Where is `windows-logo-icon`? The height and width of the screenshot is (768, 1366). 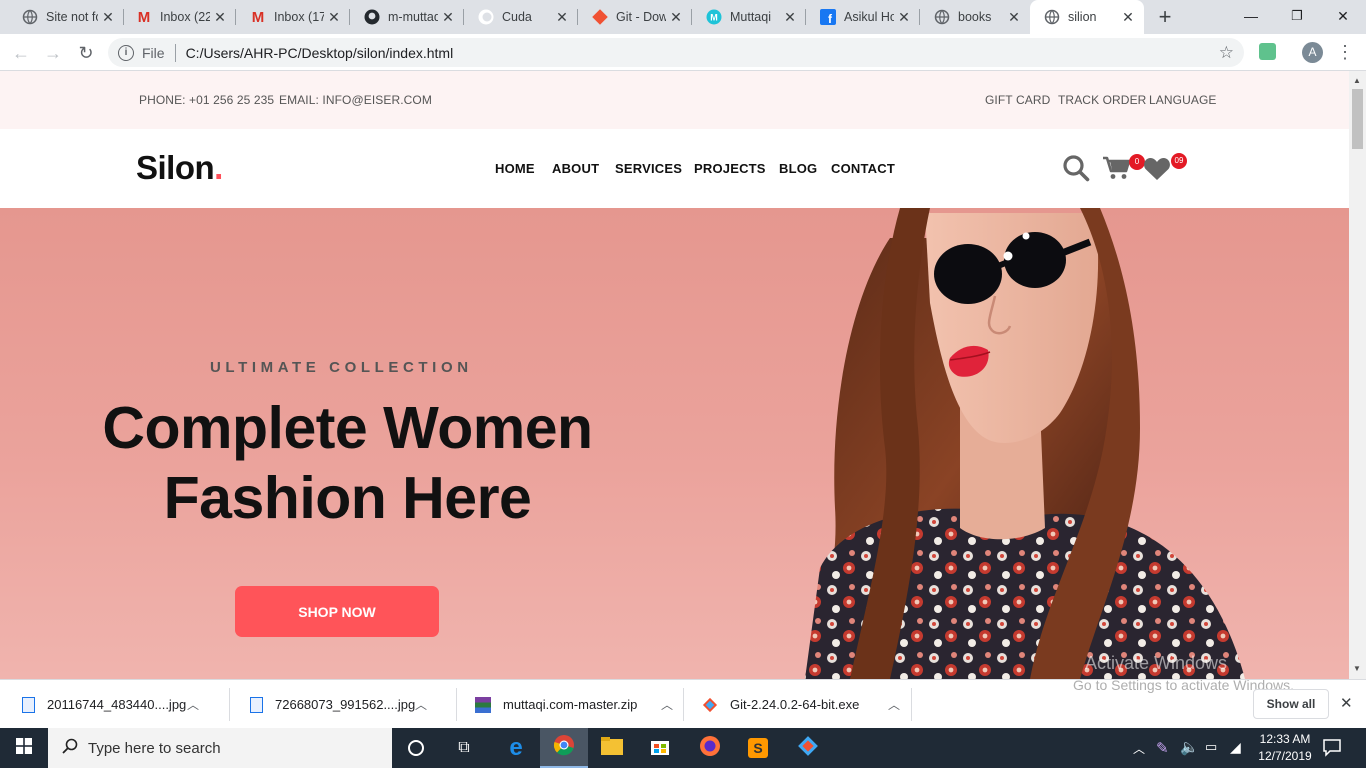
windows-logo-icon is located at coordinates (24, 748).